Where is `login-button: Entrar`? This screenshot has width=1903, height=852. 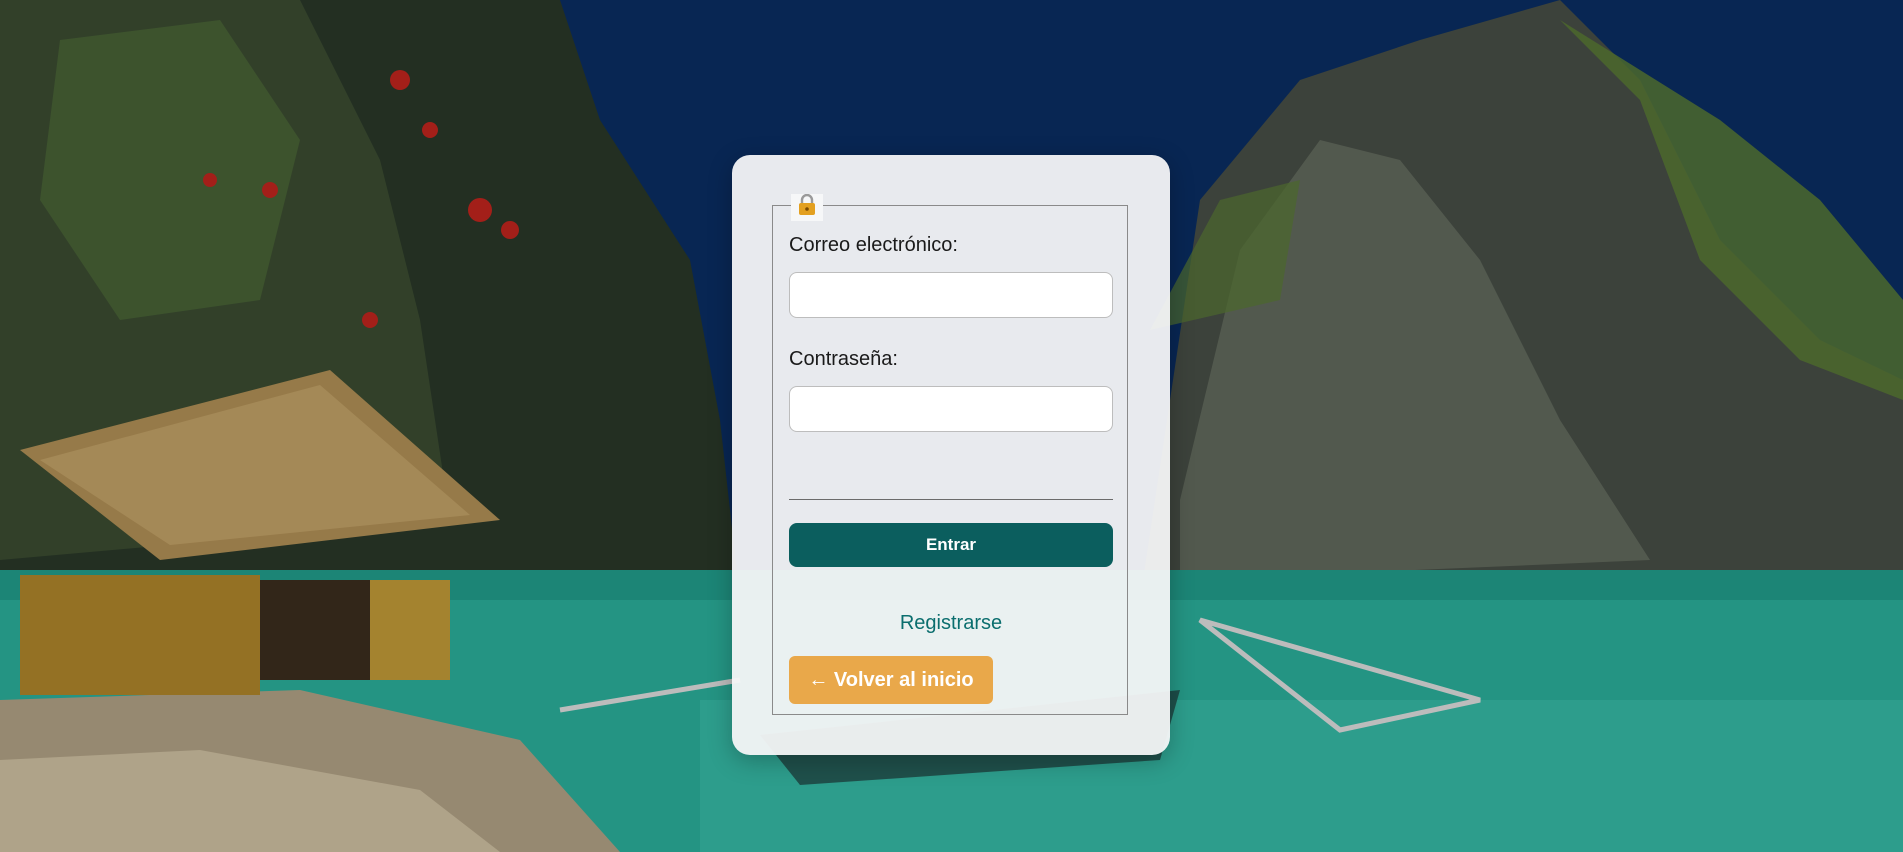 login-button: Entrar is located at coordinates (951, 545).